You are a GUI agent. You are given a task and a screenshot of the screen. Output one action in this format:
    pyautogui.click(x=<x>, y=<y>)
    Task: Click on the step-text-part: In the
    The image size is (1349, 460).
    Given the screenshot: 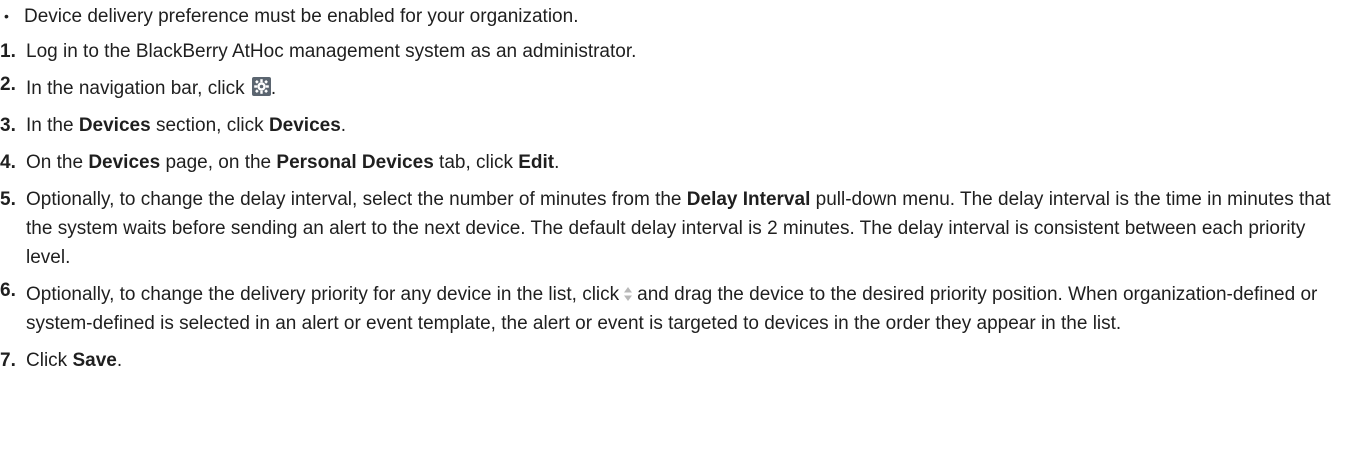 What is the action you would take?
    pyautogui.click(x=52, y=125)
    